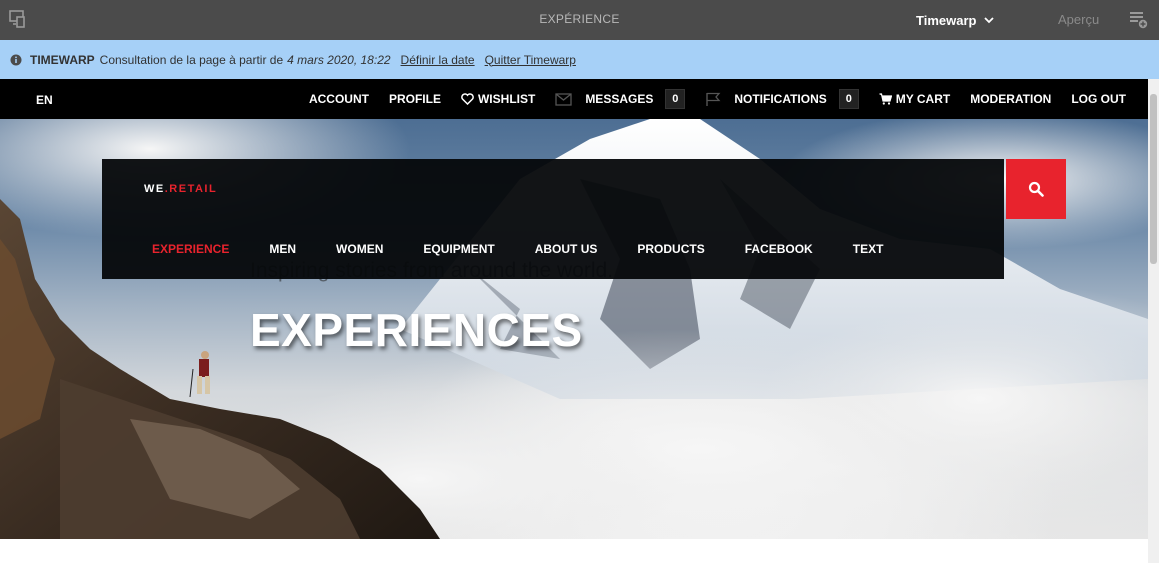 The image size is (1159, 563). I want to click on timewarp-mode-label: Timewarp, so click(946, 20).